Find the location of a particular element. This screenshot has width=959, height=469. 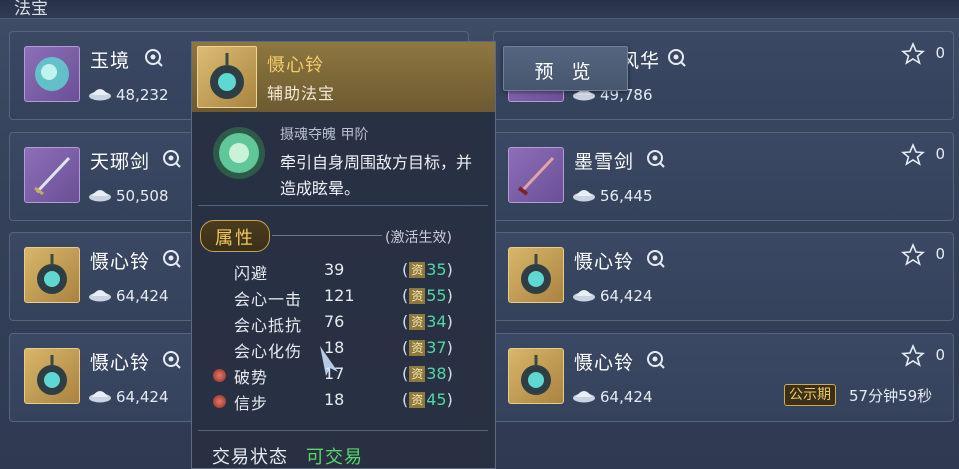

stat-label: 闪避 is located at coordinates (251, 273).